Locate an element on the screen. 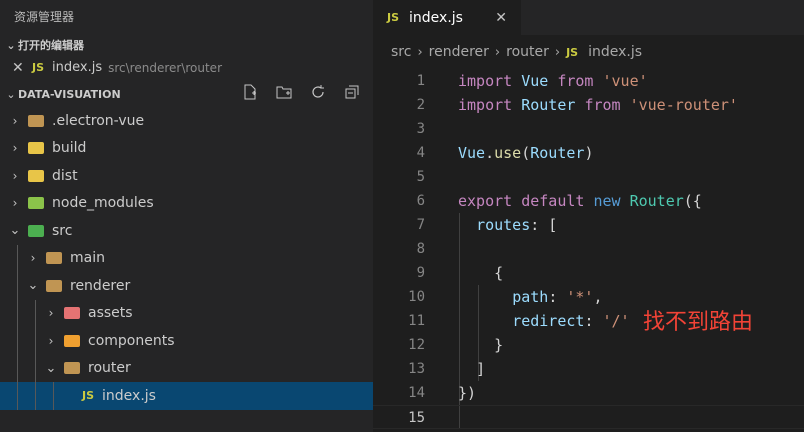 The height and width of the screenshot is (432, 804). open-editor-item: ✕ JS index.js src\renderer\router is located at coordinates (186, 68).